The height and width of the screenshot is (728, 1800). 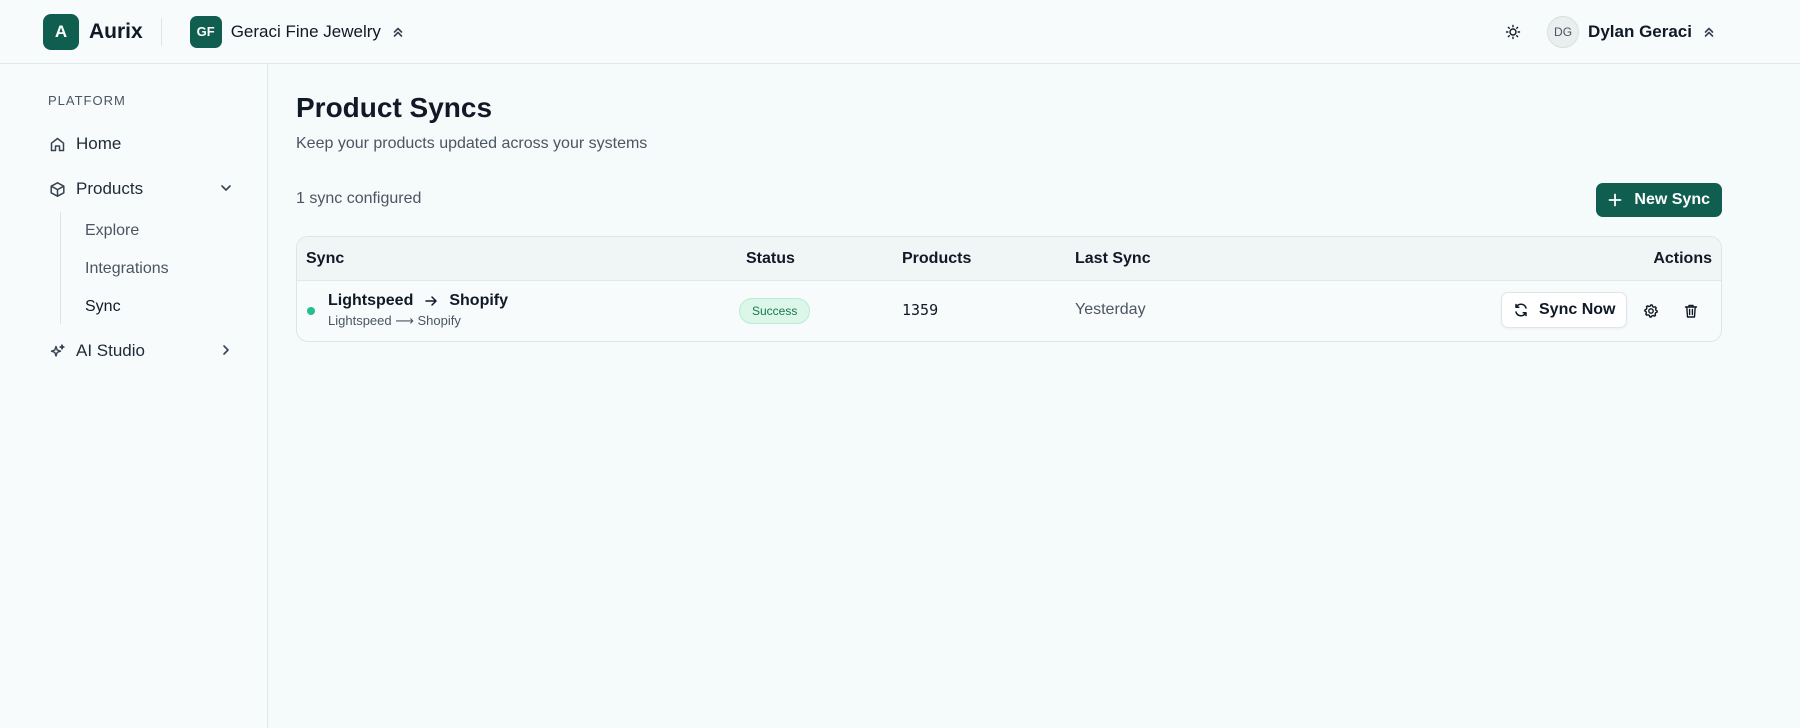 I want to click on home-icon, so click(x=57, y=144).